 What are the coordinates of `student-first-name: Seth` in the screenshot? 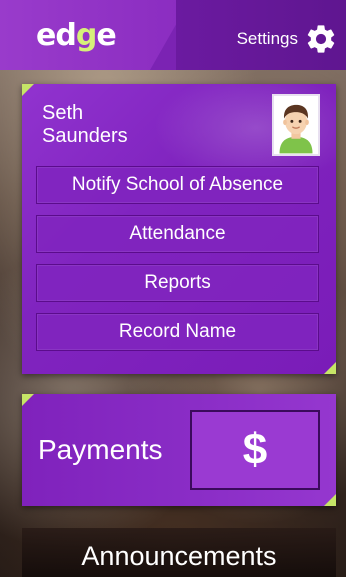 It's located at (63, 113).